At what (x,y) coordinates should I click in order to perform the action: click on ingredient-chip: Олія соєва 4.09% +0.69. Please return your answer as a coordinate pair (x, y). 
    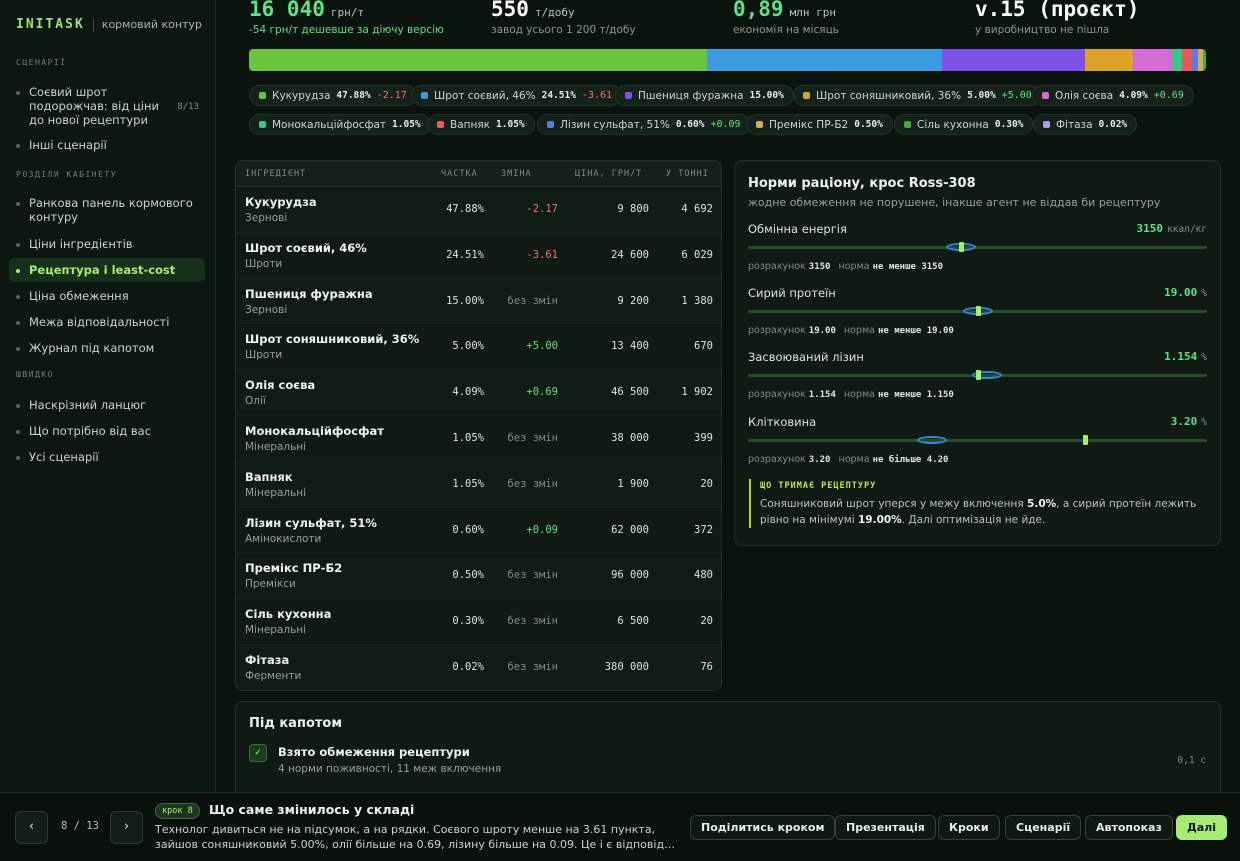
    Looking at the image, I should click on (1113, 95).